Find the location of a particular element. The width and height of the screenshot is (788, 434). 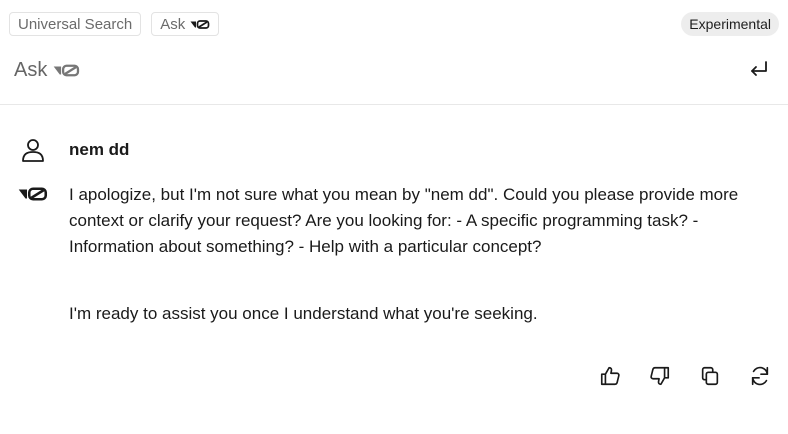

ask-header: Ask is located at coordinates (394, 70).